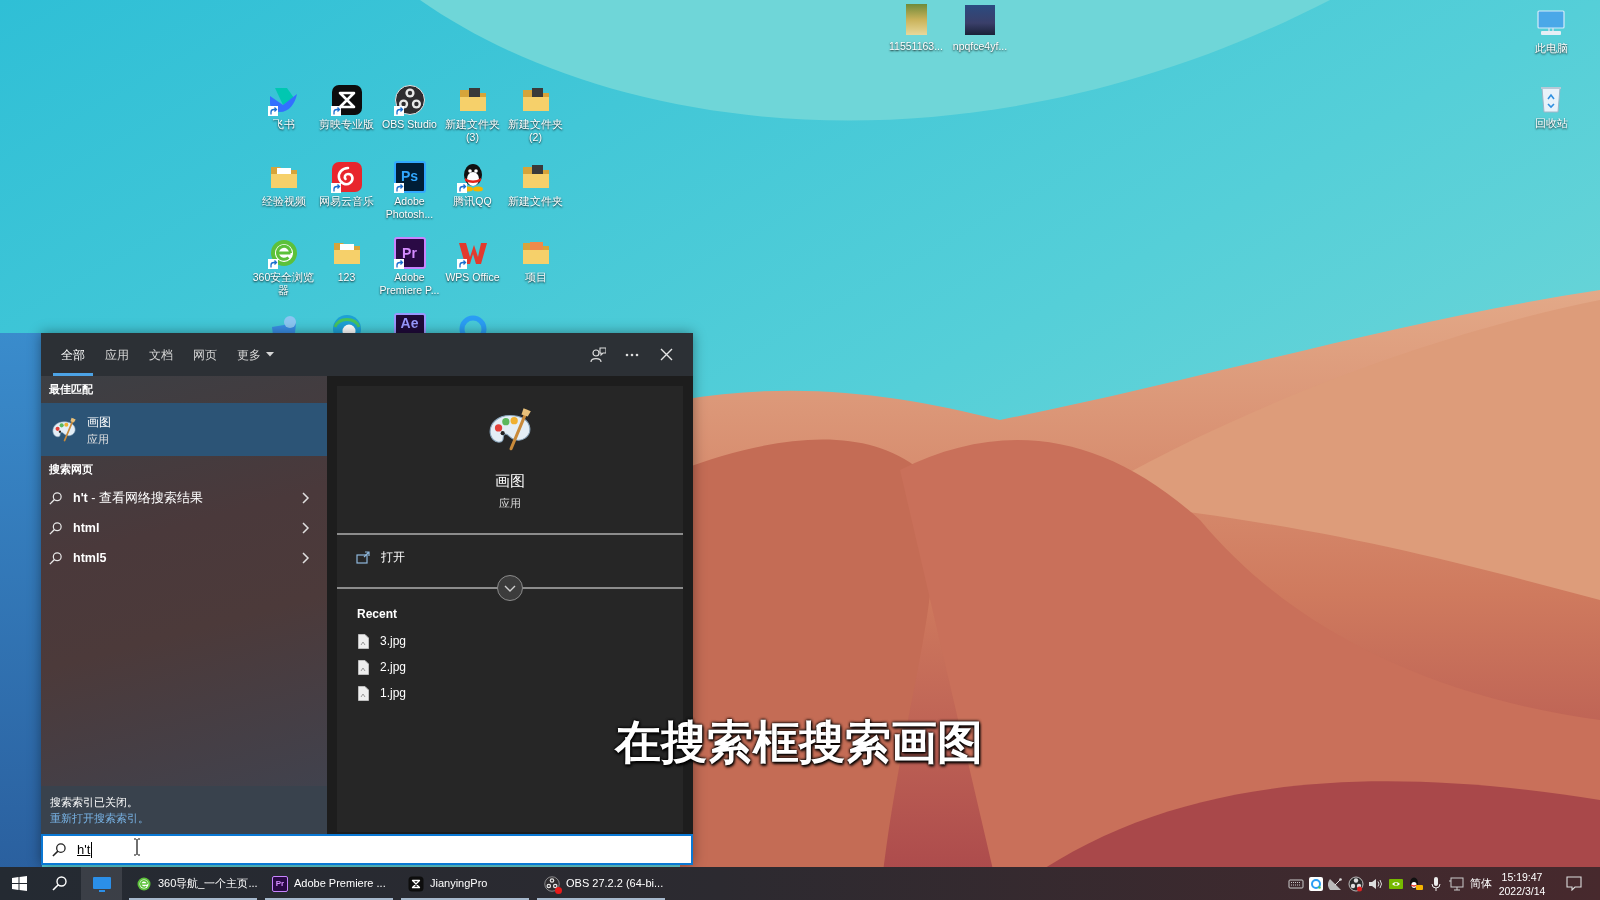  What do you see at coordinates (117, 354) in the screenshot?
I see `tab: 应用` at bounding box center [117, 354].